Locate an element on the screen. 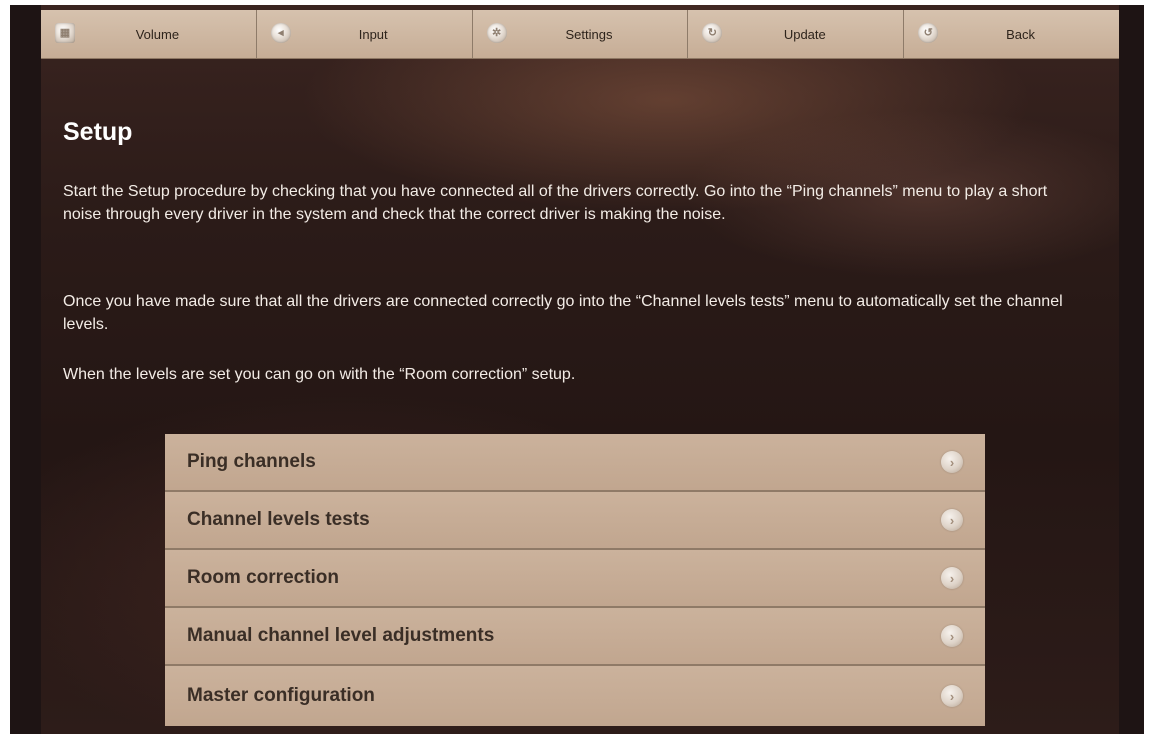 The height and width of the screenshot is (739, 1154). nav-volume-label: Volume is located at coordinates (157, 34).